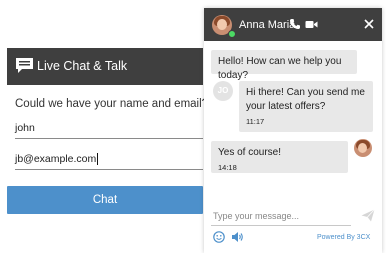  Describe the element at coordinates (232, 34) in the screenshot. I see `online-status-dot` at that location.